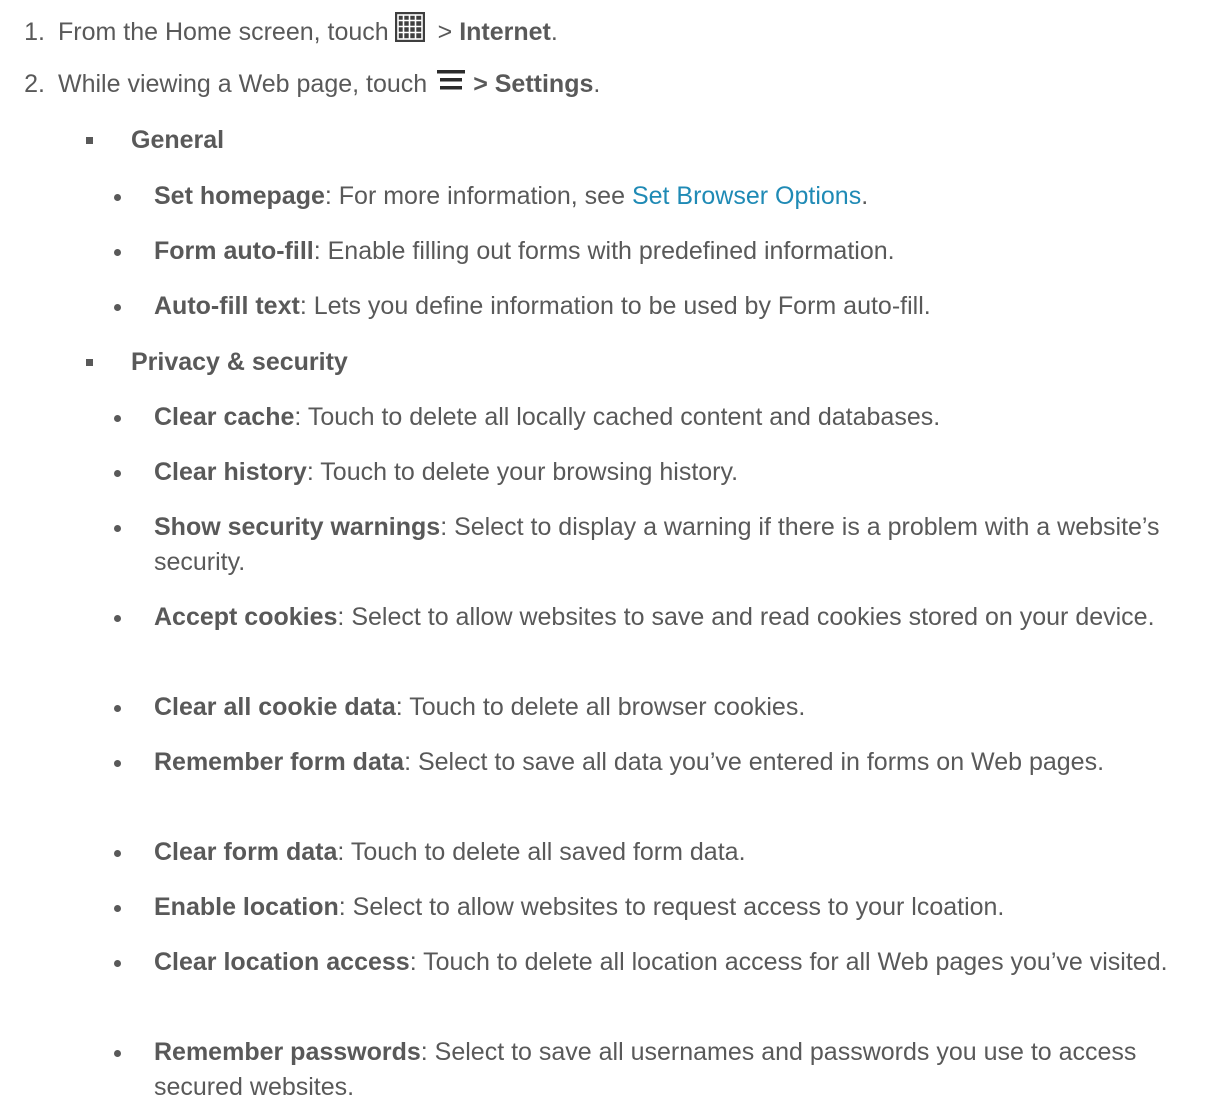  What do you see at coordinates (287, 1052) in the screenshot?
I see `item-term: Remember passwords` at bounding box center [287, 1052].